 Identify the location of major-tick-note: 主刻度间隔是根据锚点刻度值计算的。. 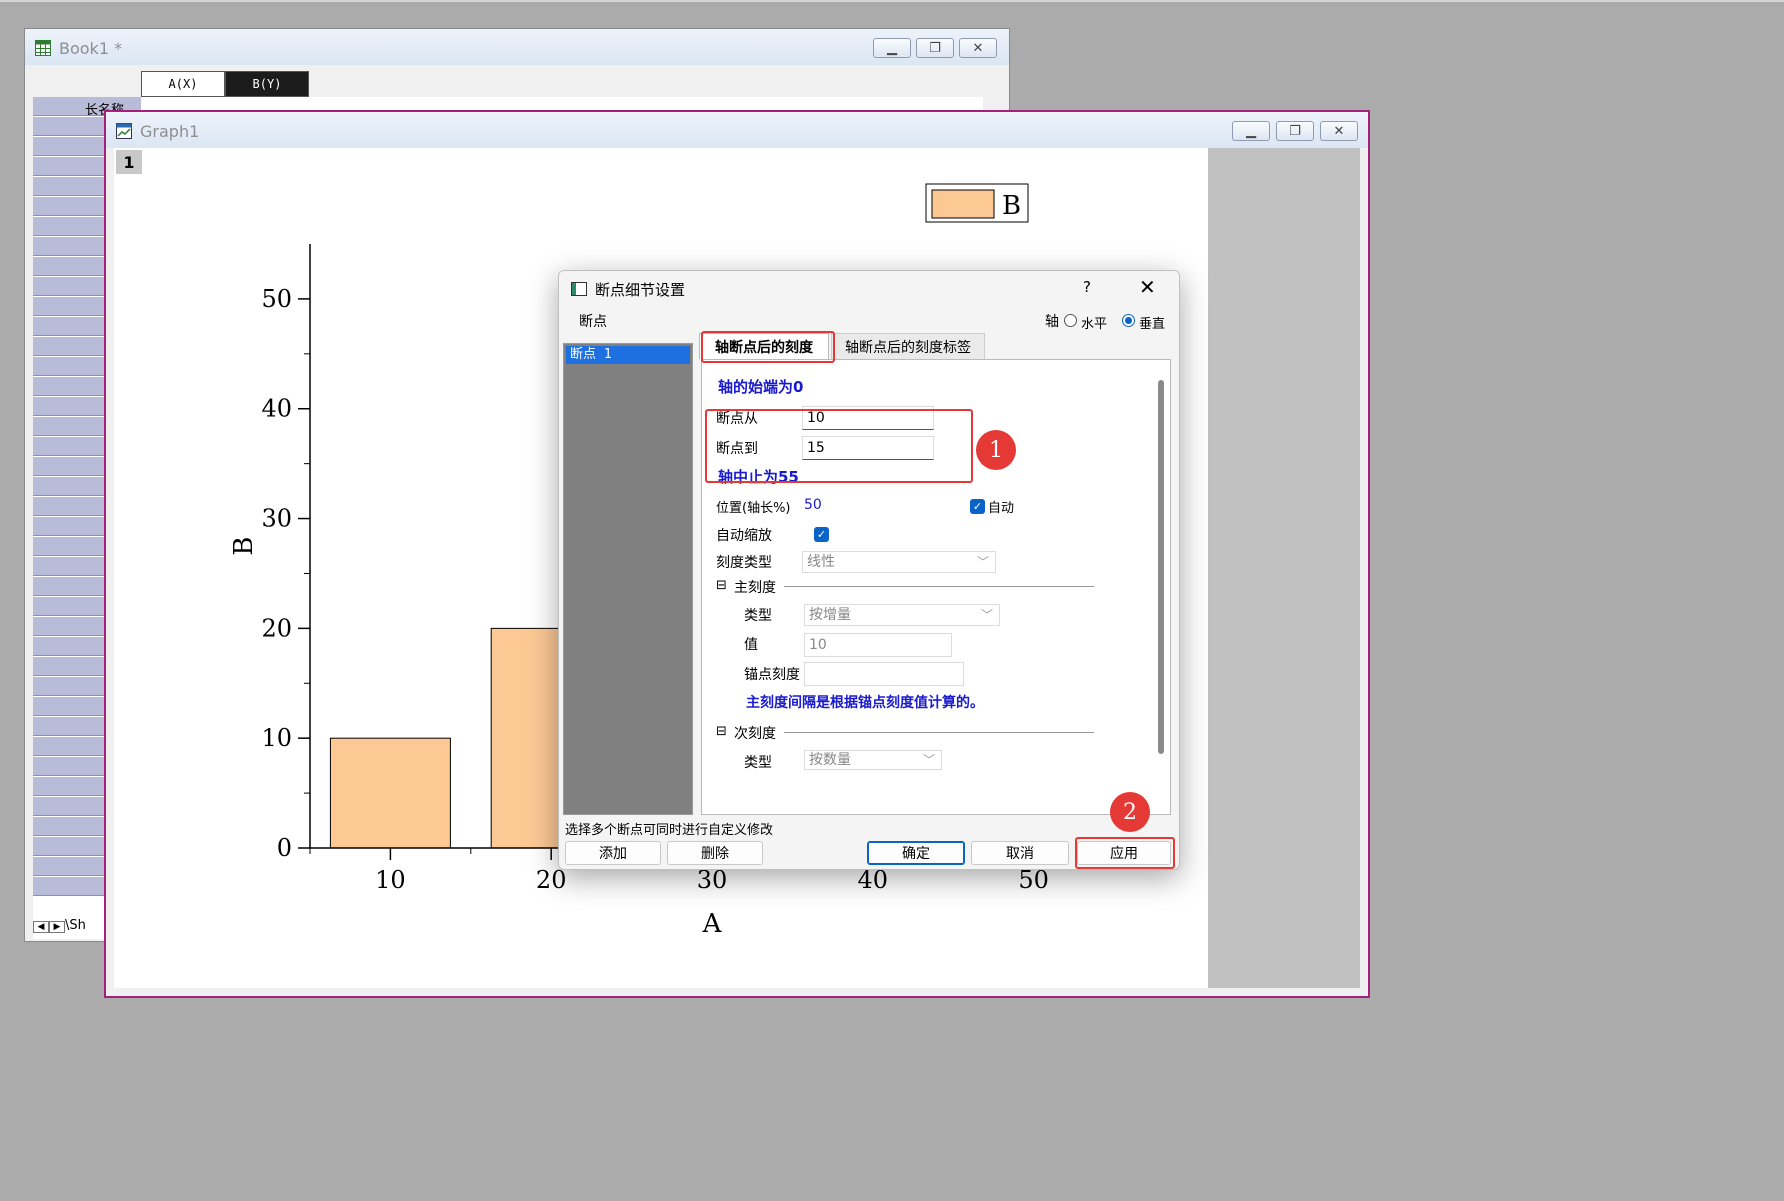
(865, 703).